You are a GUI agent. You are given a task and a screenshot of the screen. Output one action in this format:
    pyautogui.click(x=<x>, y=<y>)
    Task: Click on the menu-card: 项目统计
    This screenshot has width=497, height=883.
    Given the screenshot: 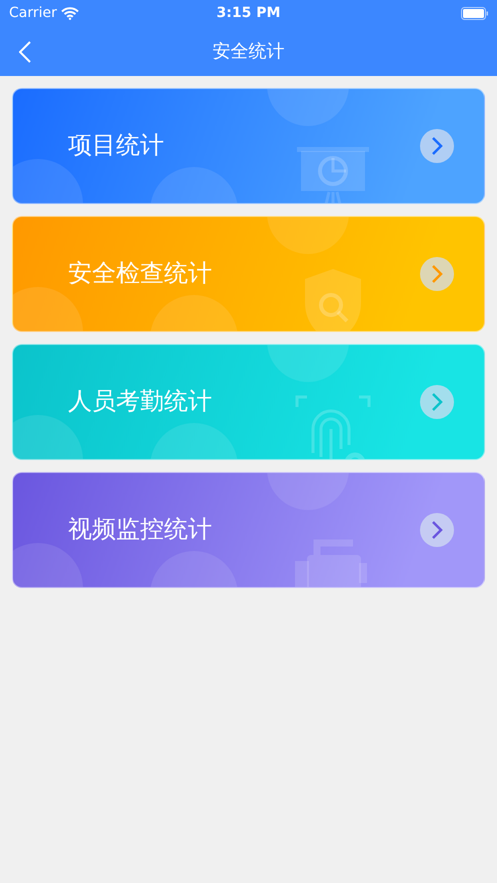 What is the action you would take?
    pyautogui.click(x=248, y=146)
    